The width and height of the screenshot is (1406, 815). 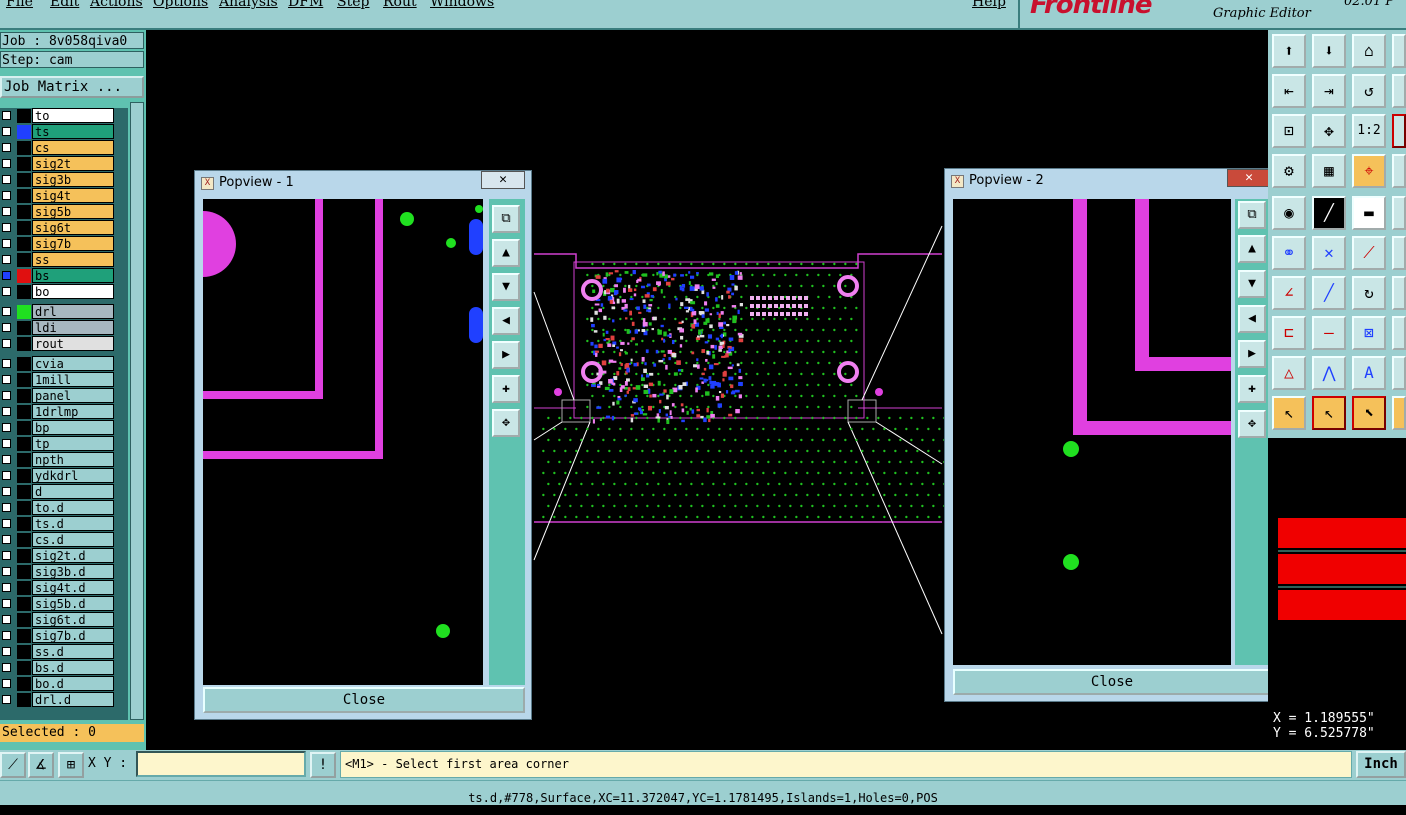 What do you see at coordinates (73, 539) in the screenshot?
I see `layer-name: cs.d` at bounding box center [73, 539].